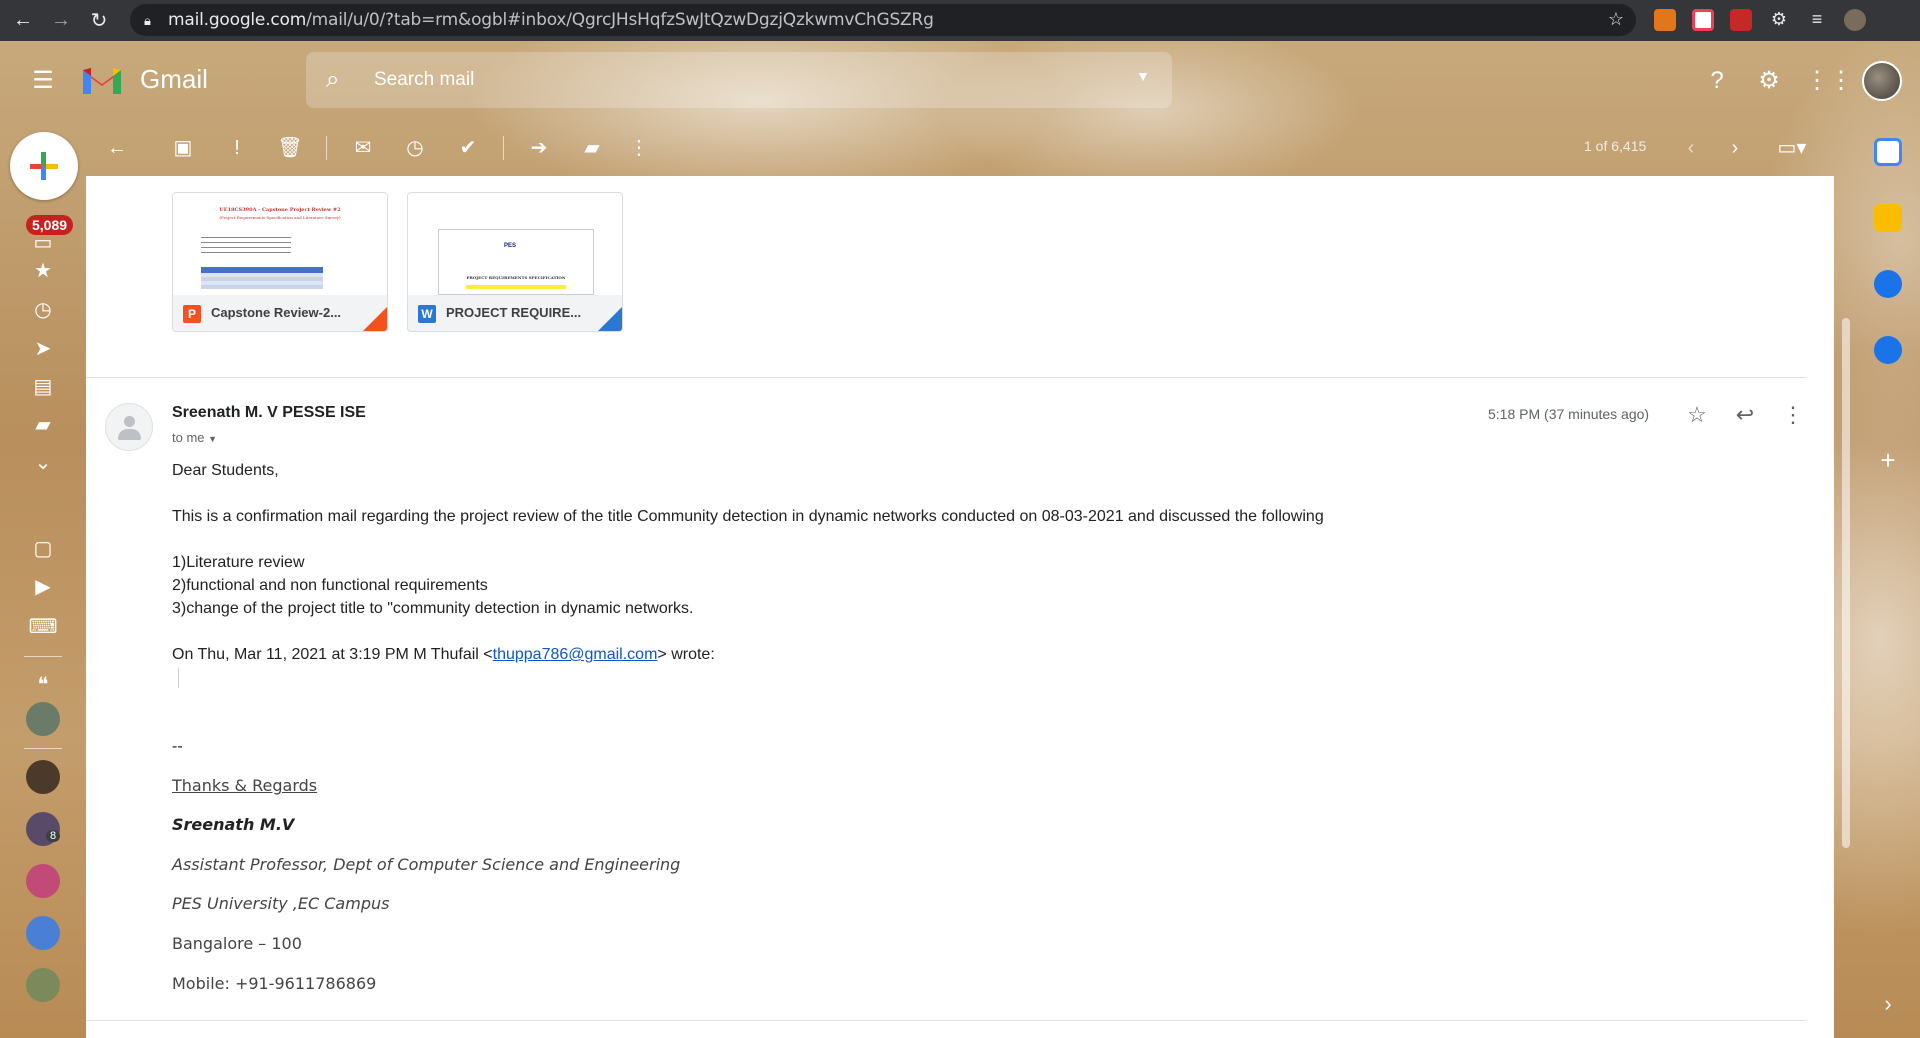 The height and width of the screenshot is (1038, 1920). What do you see at coordinates (43, 549) in the screenshot?
I see `meet-new-icon: ▢` at bounding box center [43, 549].